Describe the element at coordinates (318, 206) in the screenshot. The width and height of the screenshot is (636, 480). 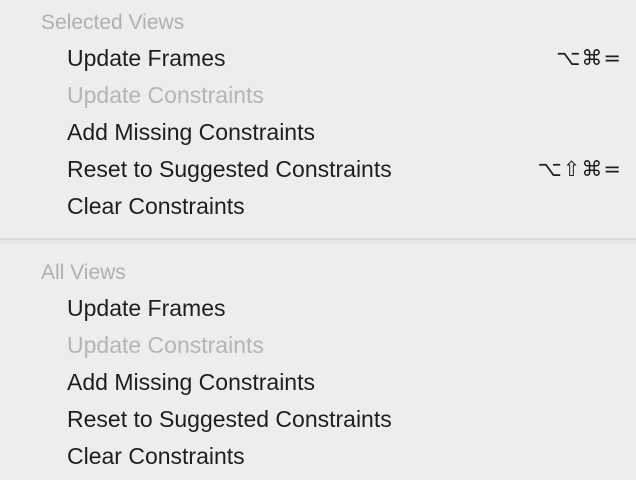
I see `menu-item-clear-constraints-selected: Clear Constraints` at that location.